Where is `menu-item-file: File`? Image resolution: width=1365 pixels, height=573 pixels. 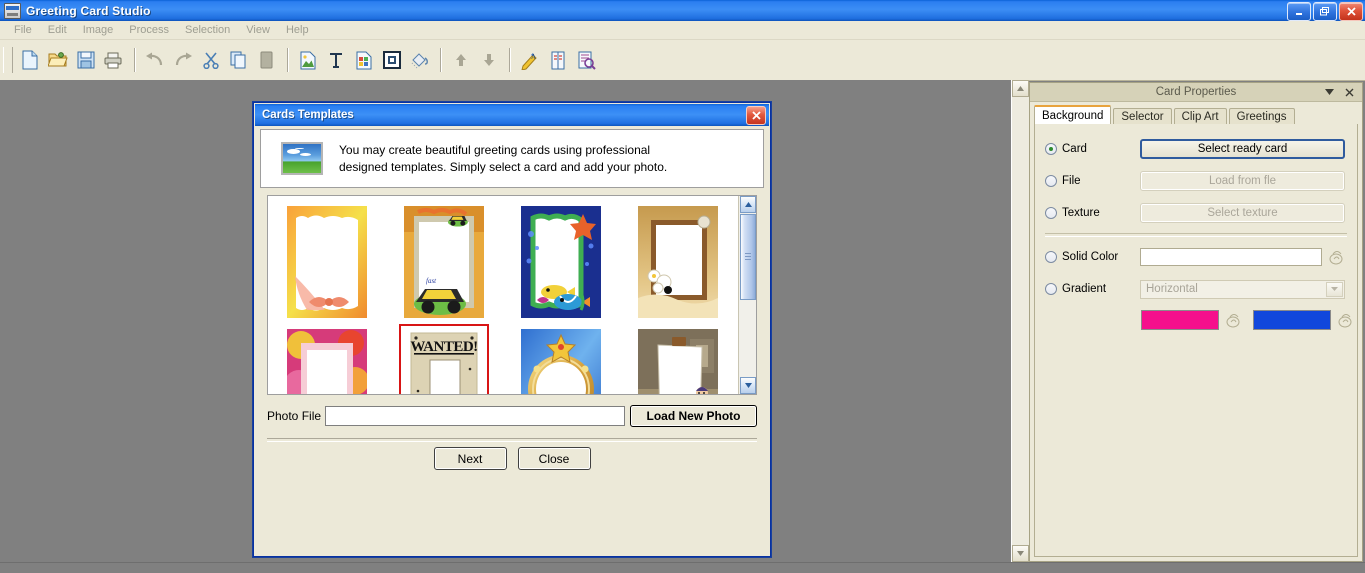
menu-item-file: File is located at coordinates (23, 30).